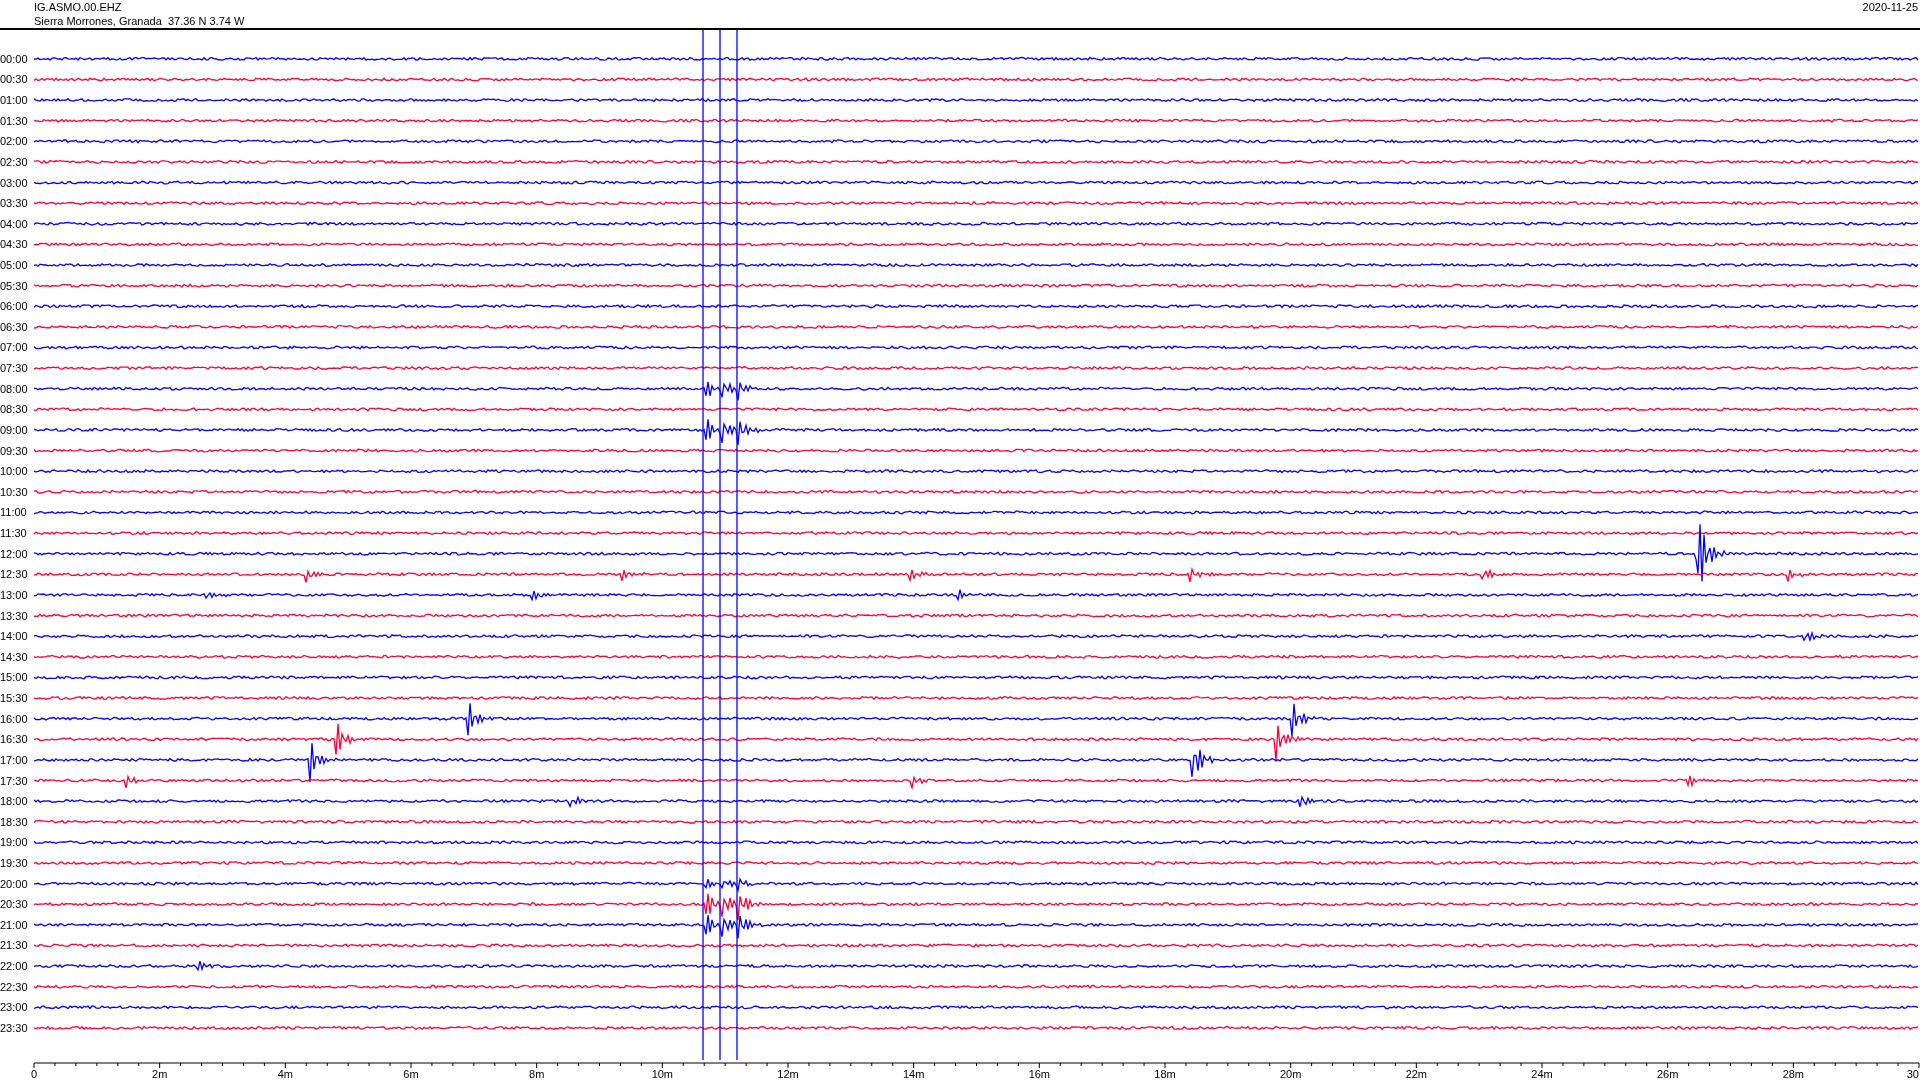 The height and width of the screenshot is (1080, 1920). Describe the element at coordinates (1667, 1074) in the screenshot. I see `axis-label: 26m` at that location.